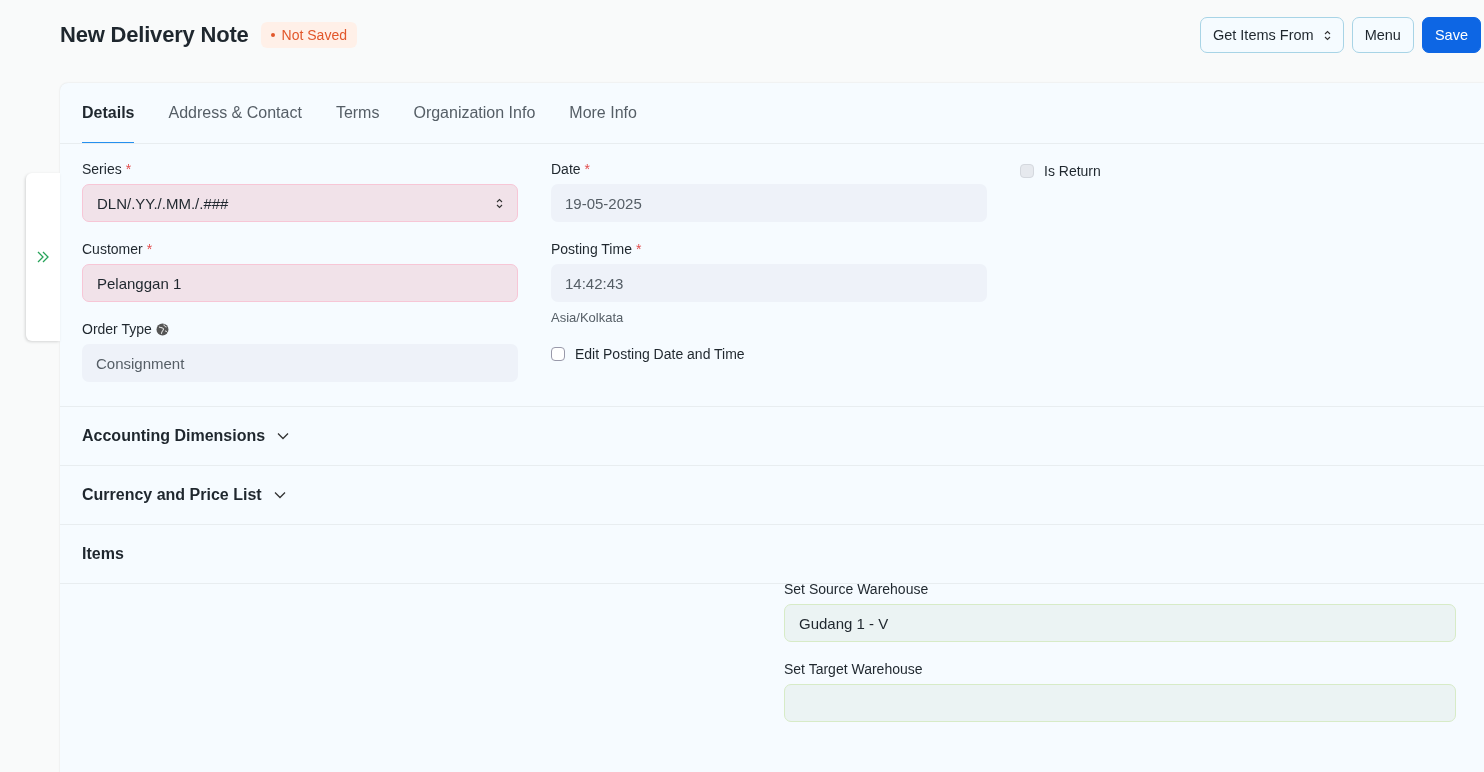 Image resolution: width=1484 pixels, height=772 pixels. What do you see at coordinates (1271, 35) in the screenshot?
I see `dropdown-button: Get Items From` at bounding box center [1271, 35].